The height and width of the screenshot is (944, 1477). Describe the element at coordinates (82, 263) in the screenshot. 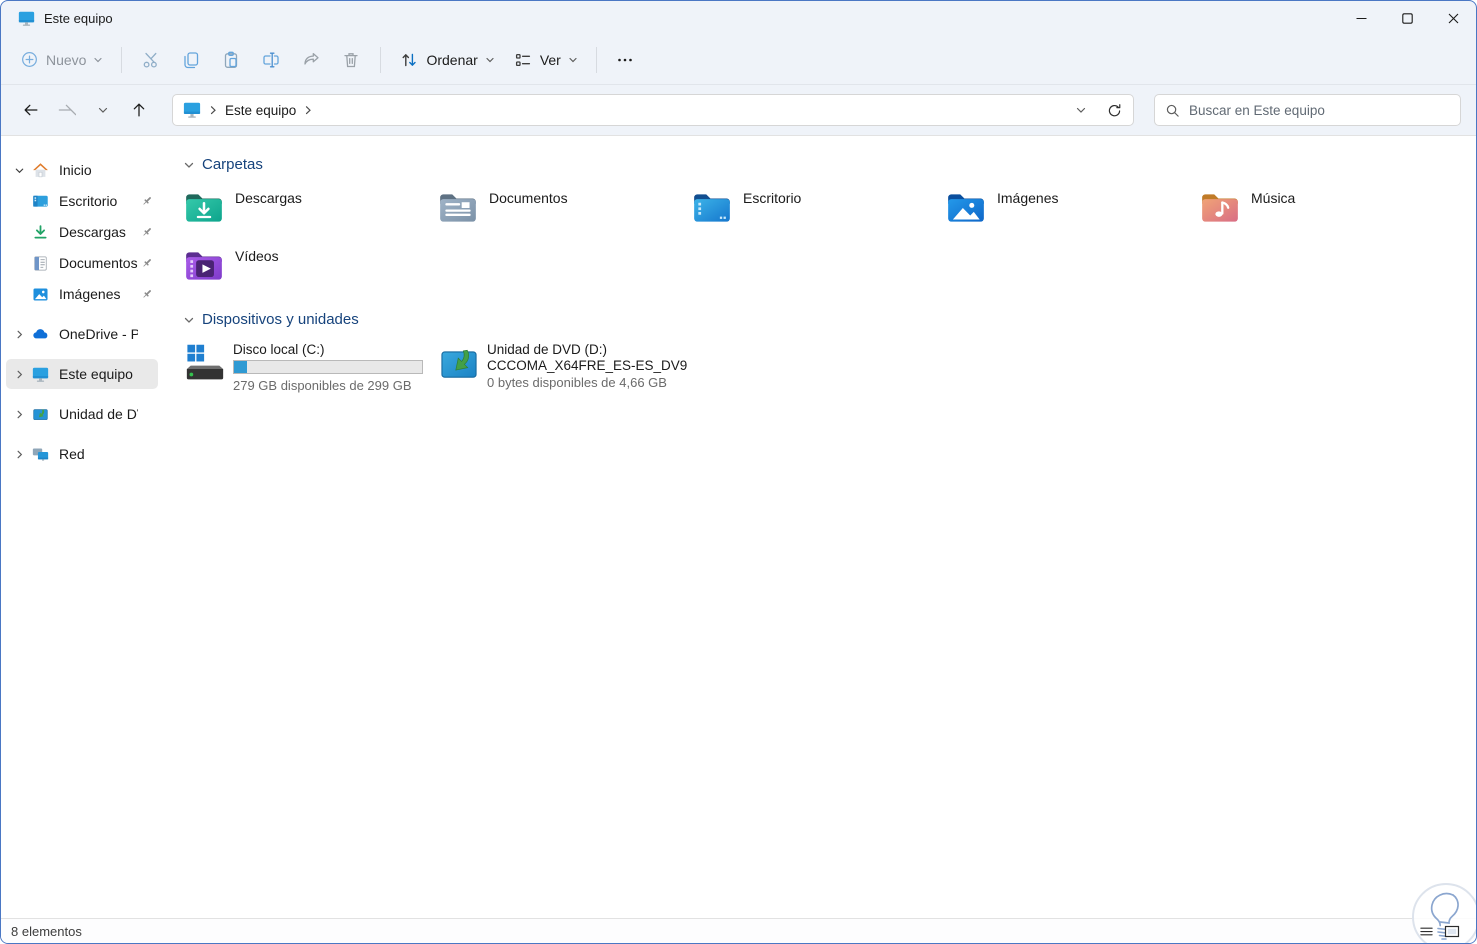

I see `sidebar-item-documents: Documentos` at that location.